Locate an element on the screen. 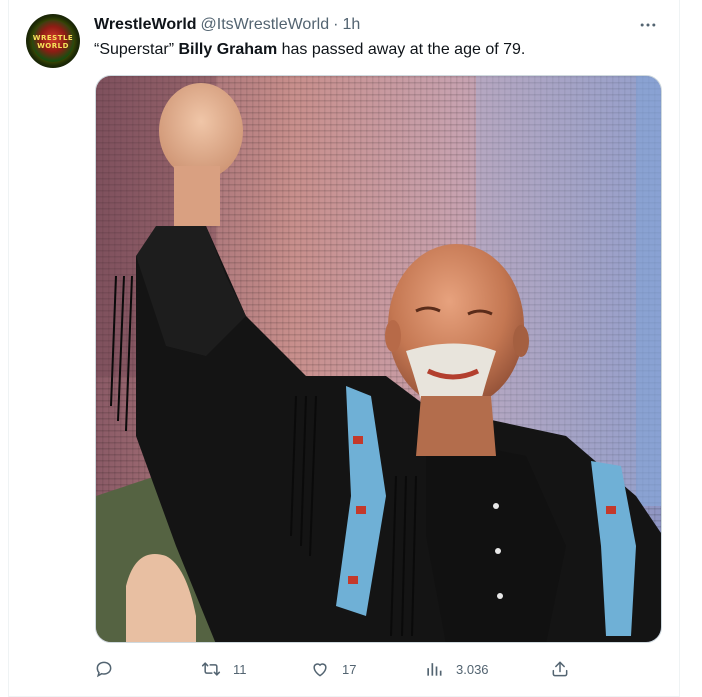  more-horizontal-icon is located at coordinates (648, 25).